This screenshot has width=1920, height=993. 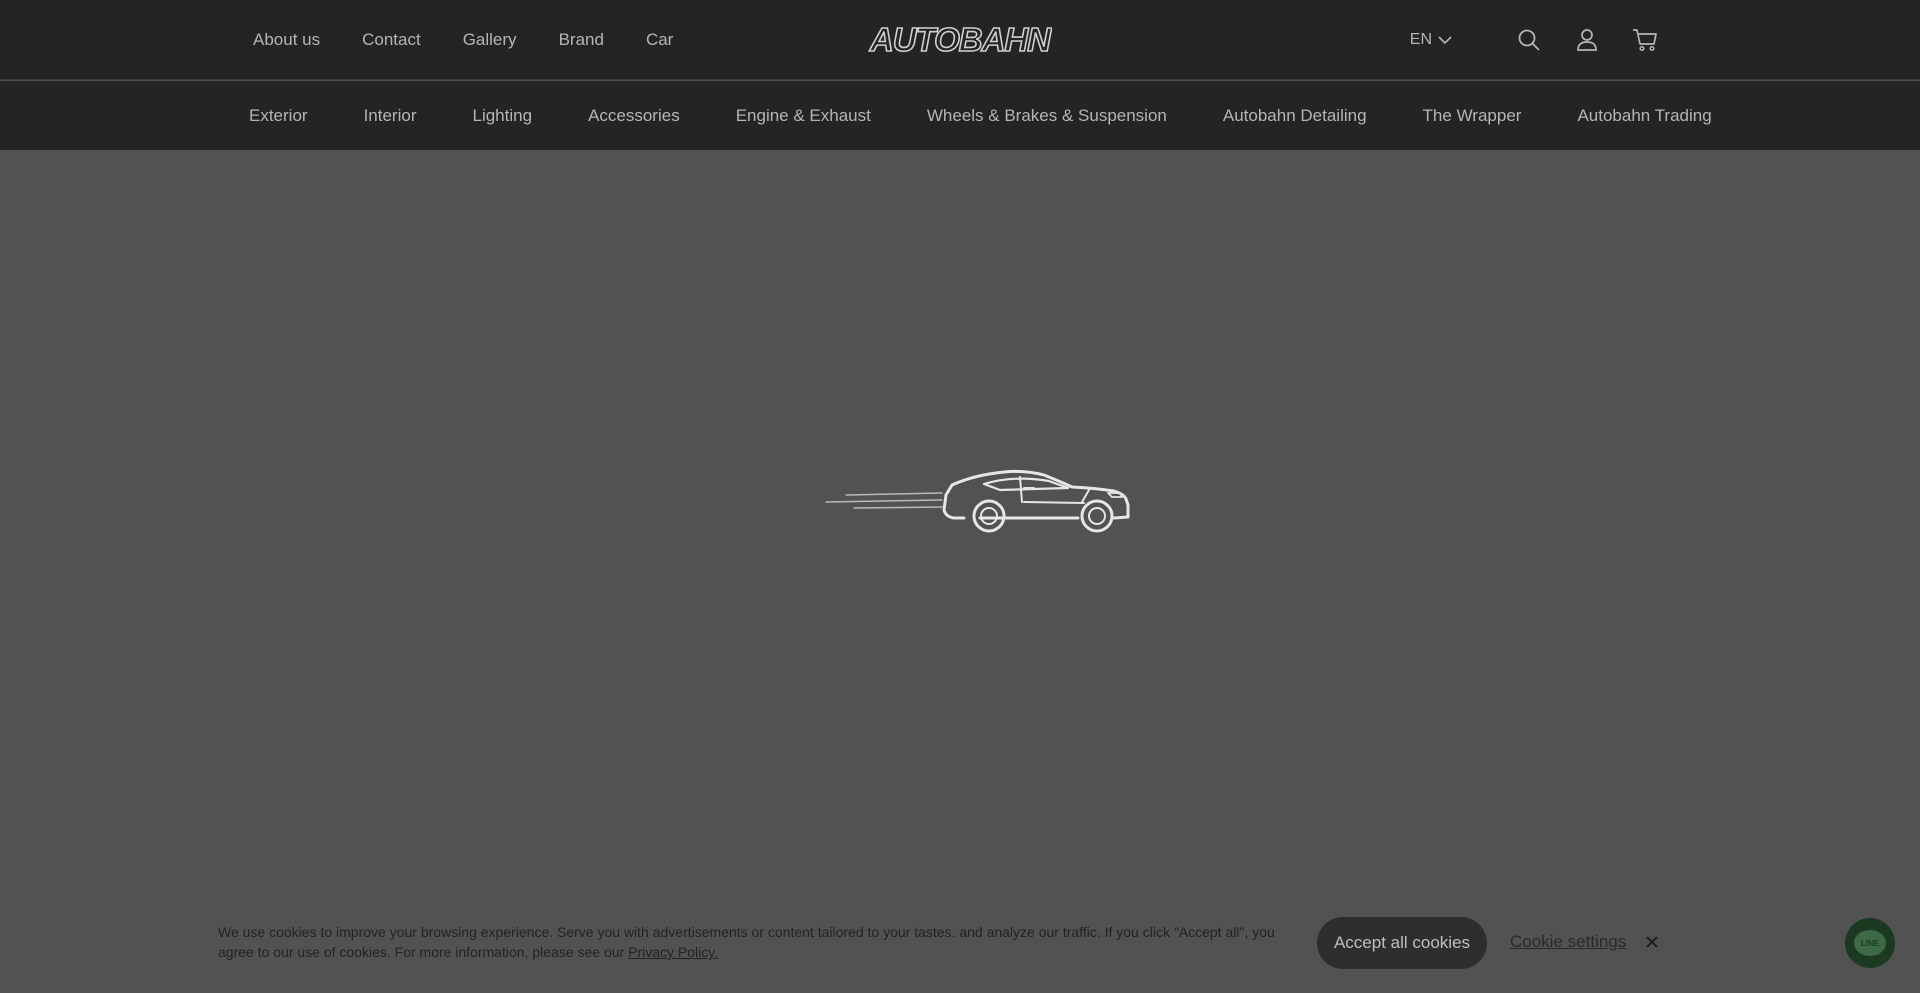 I want to click on language-label: EN, so click(x=1420, y=39).